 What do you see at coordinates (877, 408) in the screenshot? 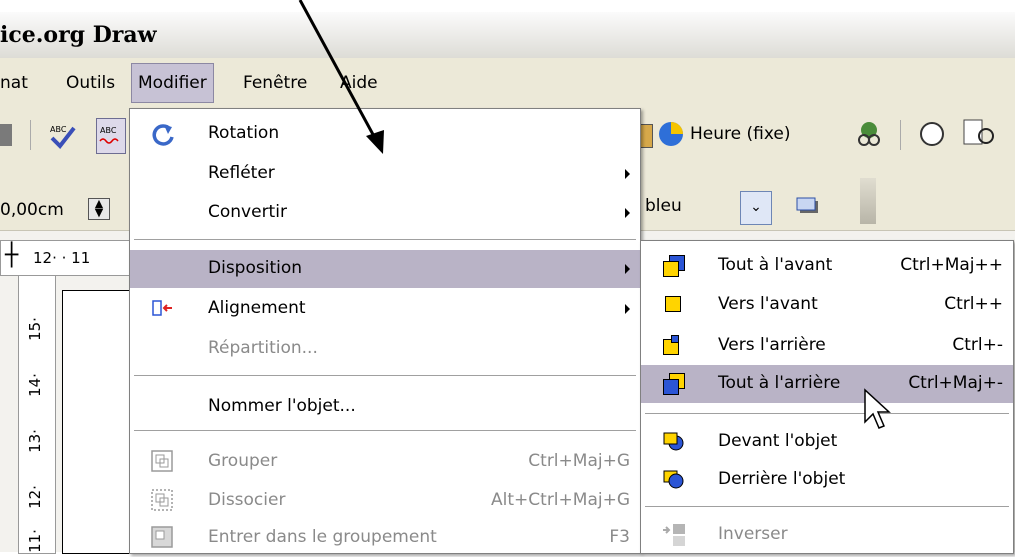
I see `mouse-cursor-icon` at bounding box center [877, 408].